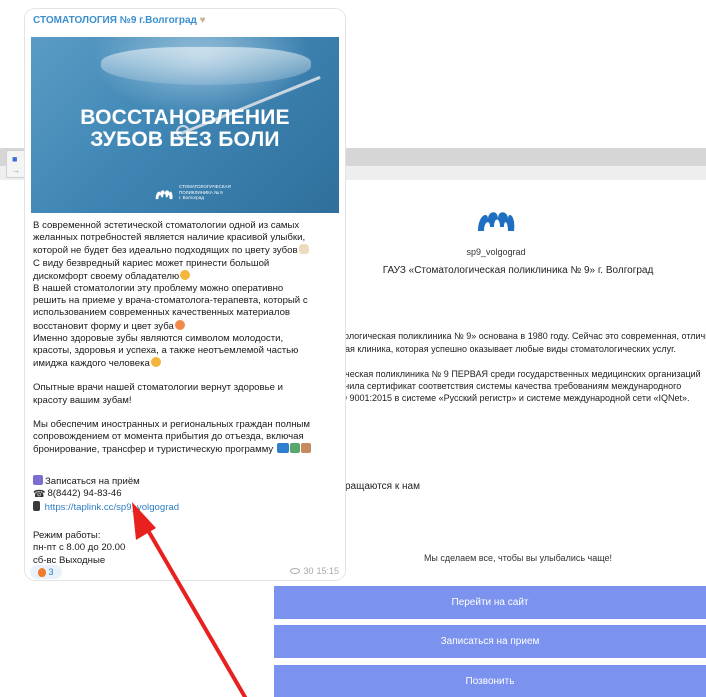 The height and width of the screenshot is (697, 706). What do you see at coordinates (496, 221) in the screenshot?
I see `clinic-logo-icon` at bounding box center [496, 221].